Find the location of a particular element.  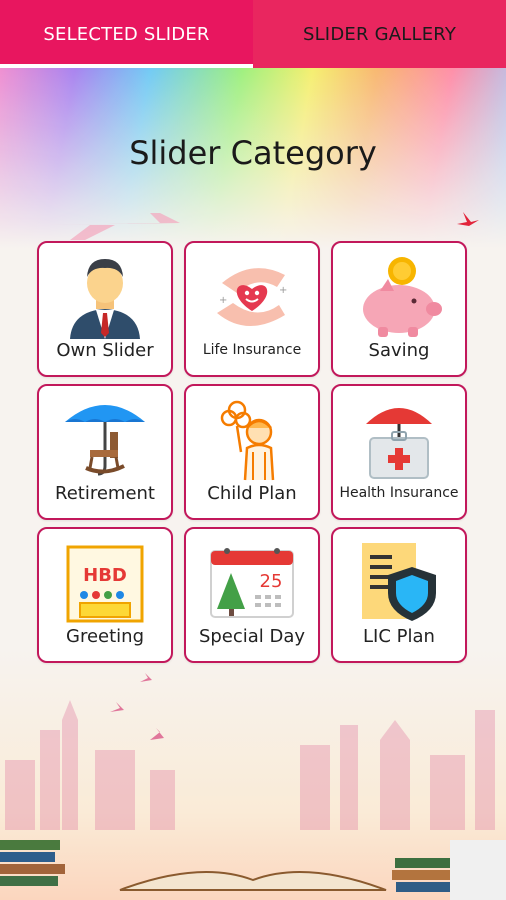

piggy-bank-icon is located at coordinates (402, 297).